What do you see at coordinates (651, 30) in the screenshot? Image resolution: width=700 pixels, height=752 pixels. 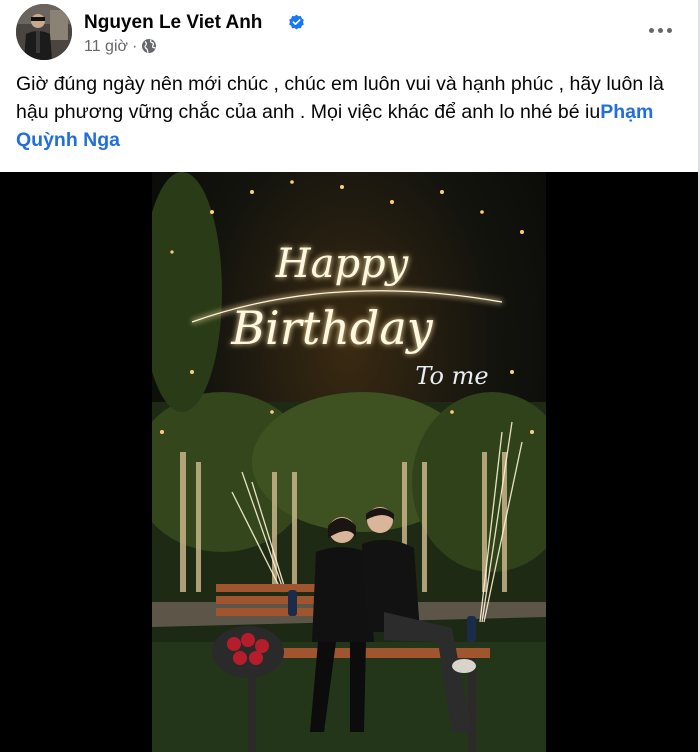 I see `more-options-icon` at bounding box center [651, 30].